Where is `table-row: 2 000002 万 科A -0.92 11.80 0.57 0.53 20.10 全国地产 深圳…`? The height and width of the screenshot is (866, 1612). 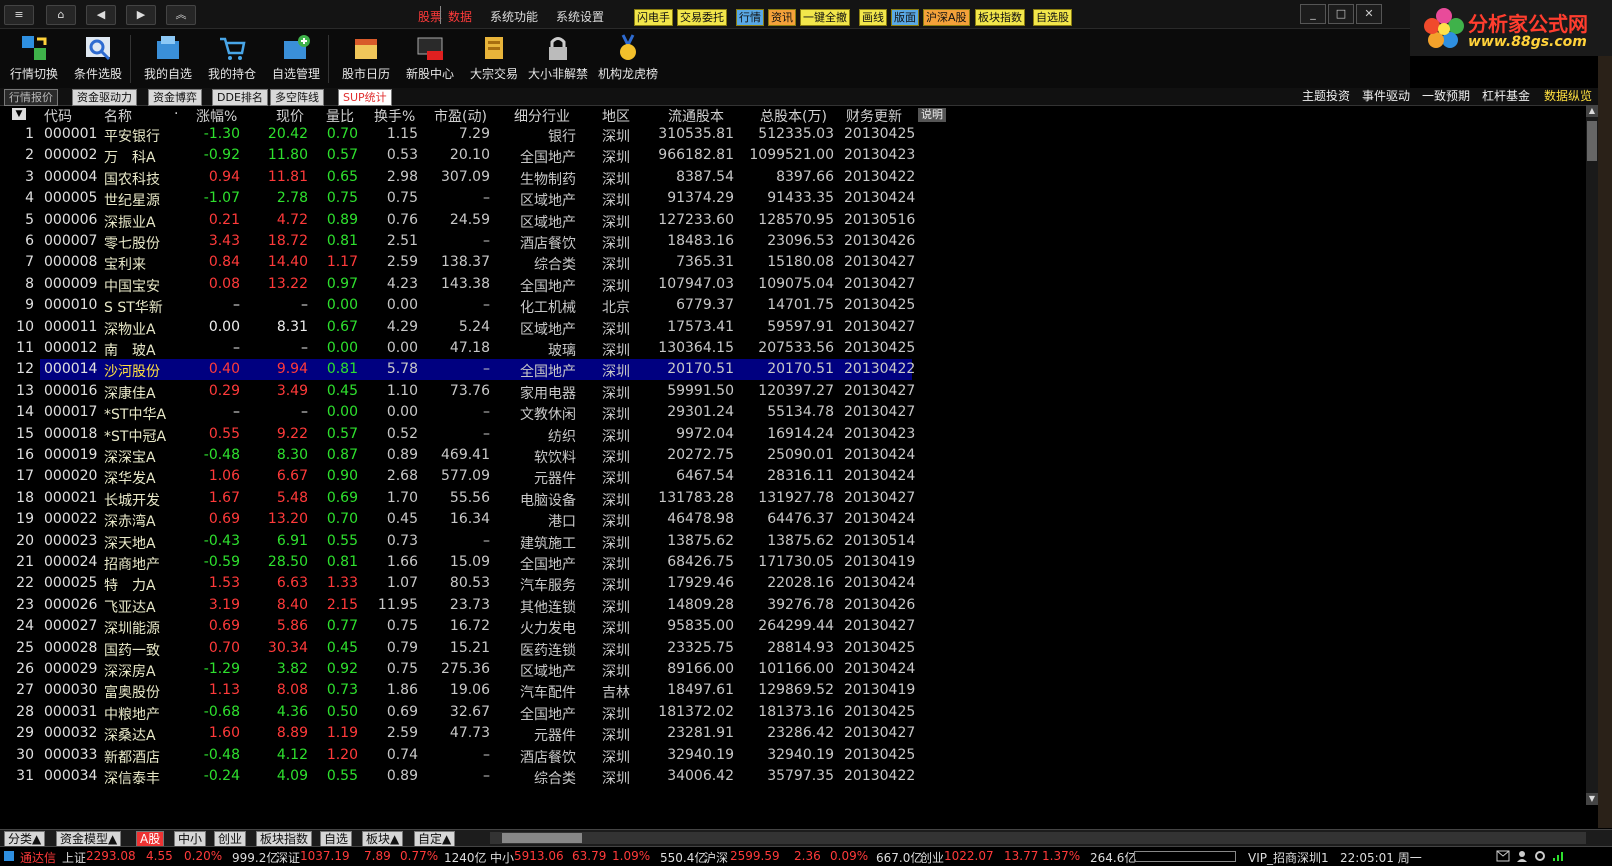 table-row: 2 000002 万 科A -0.92 11.80 0.57 0.53 20.10 全国地产 深圳… is located at coordinates (770, 155).